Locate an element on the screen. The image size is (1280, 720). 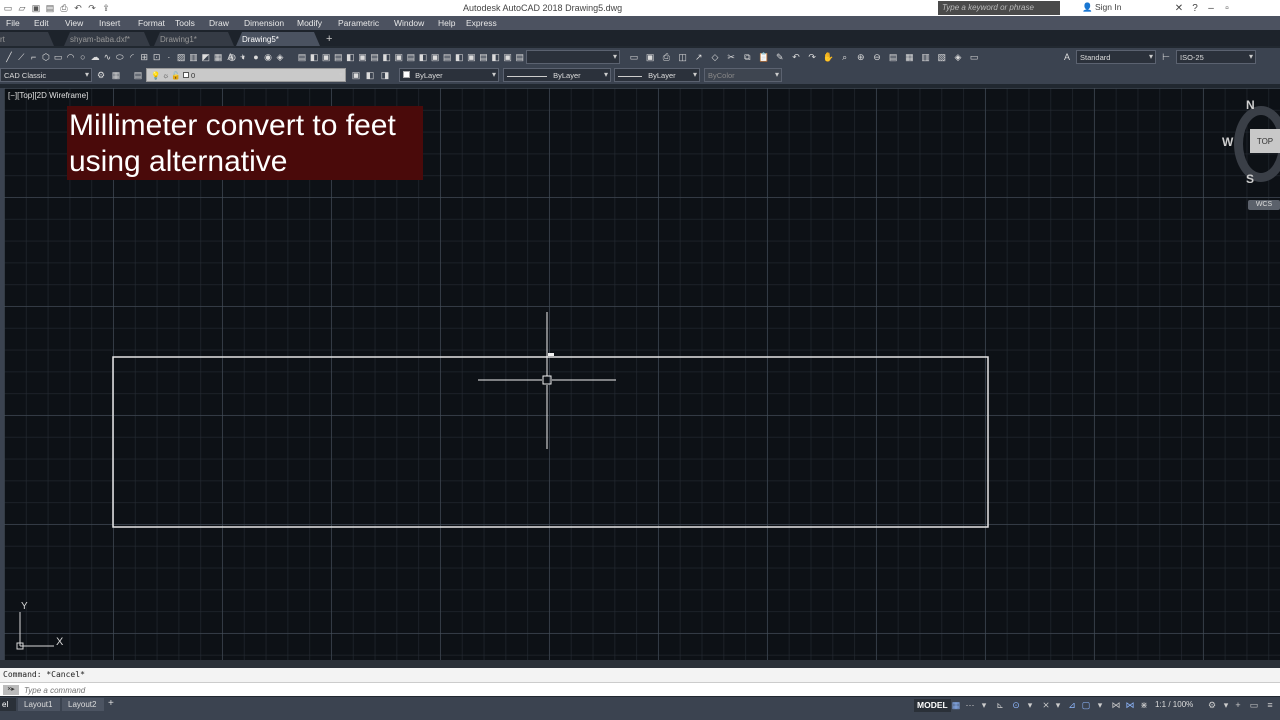
circle-icon: ○ is located at coordinates (83, 57).